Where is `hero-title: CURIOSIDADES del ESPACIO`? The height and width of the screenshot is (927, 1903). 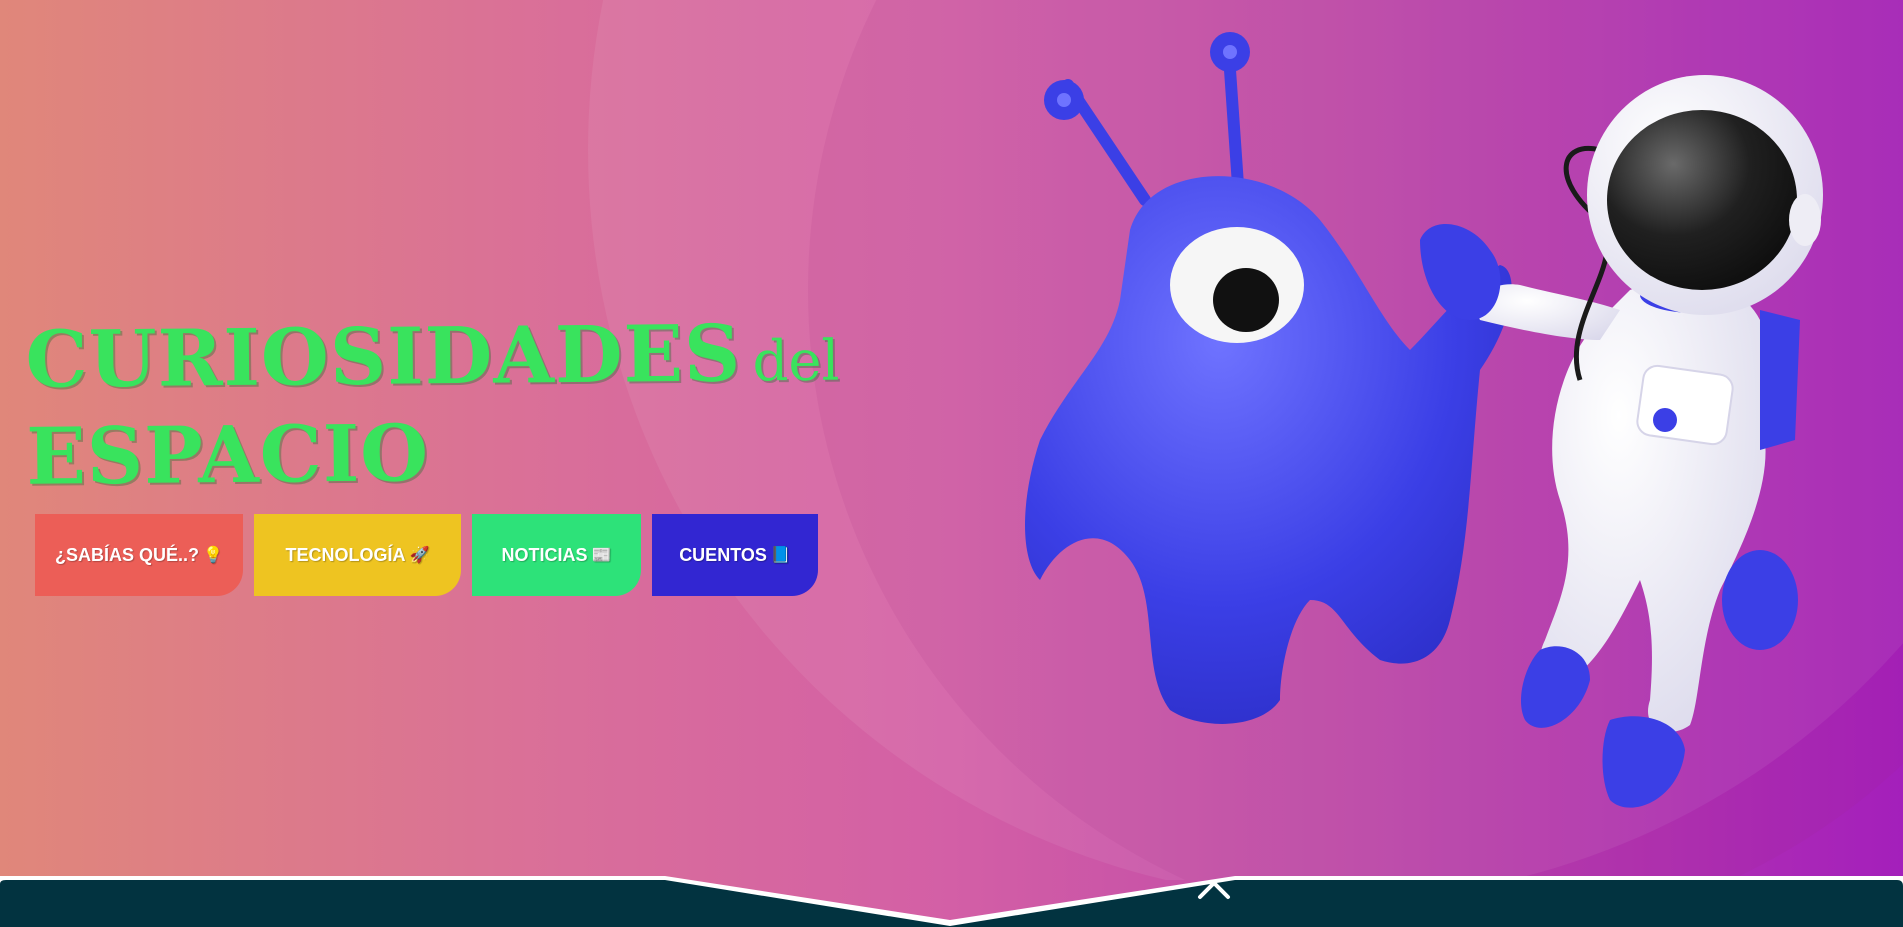 hero-title: CURIOSIDADES del ESPACIO is located at coordinates (456, 410).